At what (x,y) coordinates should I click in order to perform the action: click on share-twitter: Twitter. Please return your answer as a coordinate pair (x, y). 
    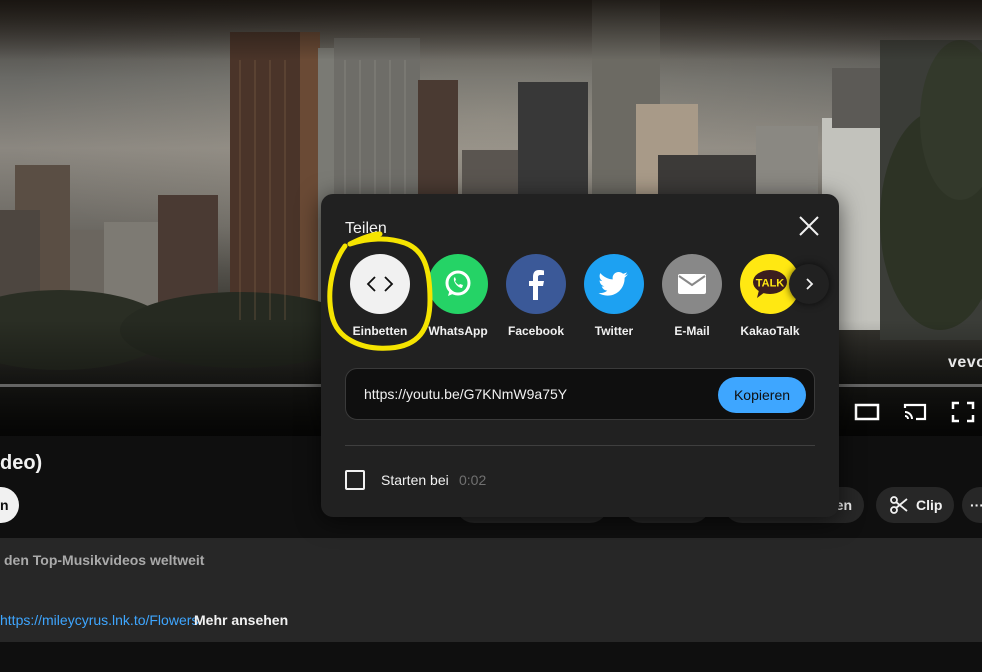
    Looking at the image, I should click on (614, 296).